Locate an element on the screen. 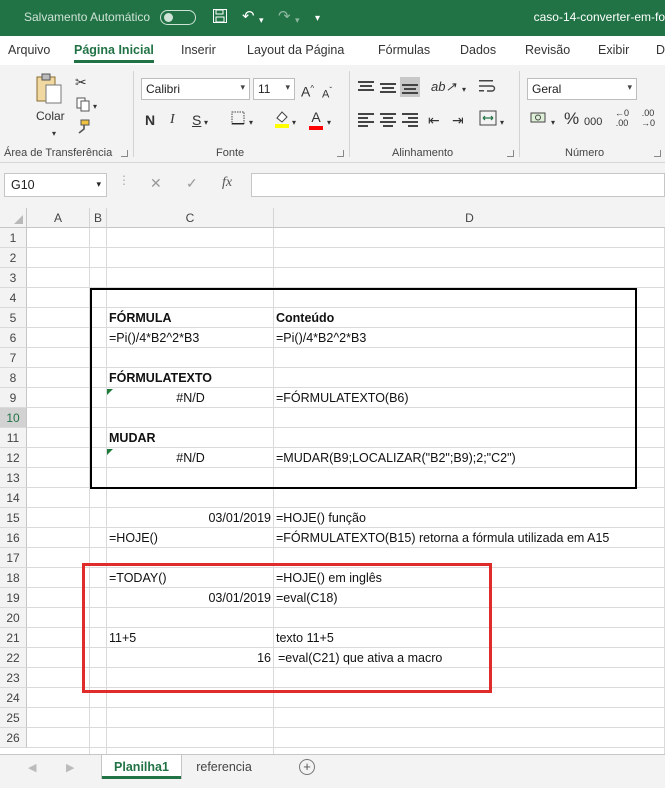  wrap-text-icon is located at coordinates (487, 88).